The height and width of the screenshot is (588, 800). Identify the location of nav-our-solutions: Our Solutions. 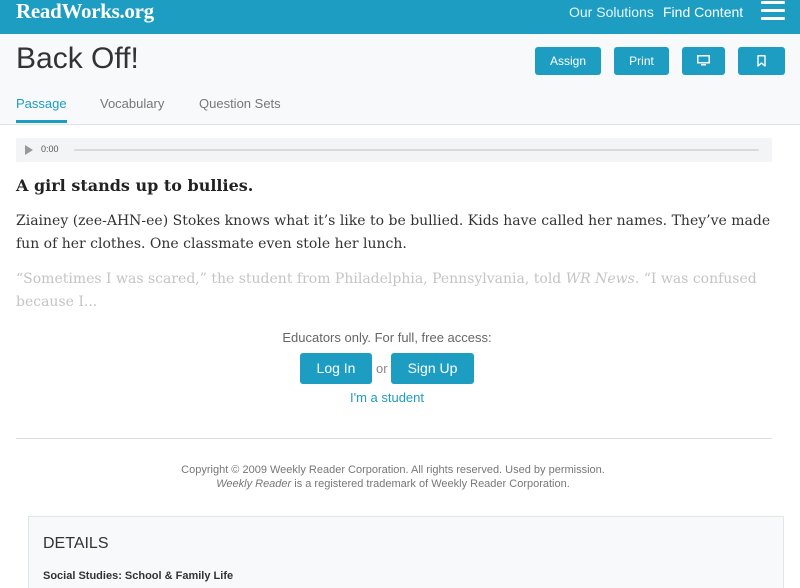
(611, 12).